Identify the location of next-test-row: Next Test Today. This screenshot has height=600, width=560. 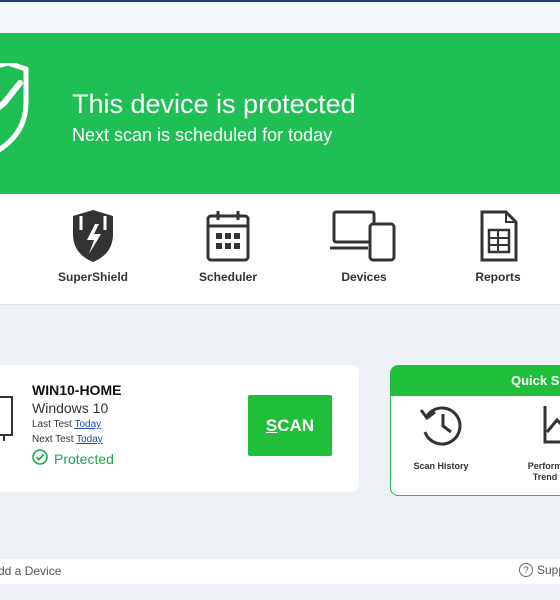
(67, 439).